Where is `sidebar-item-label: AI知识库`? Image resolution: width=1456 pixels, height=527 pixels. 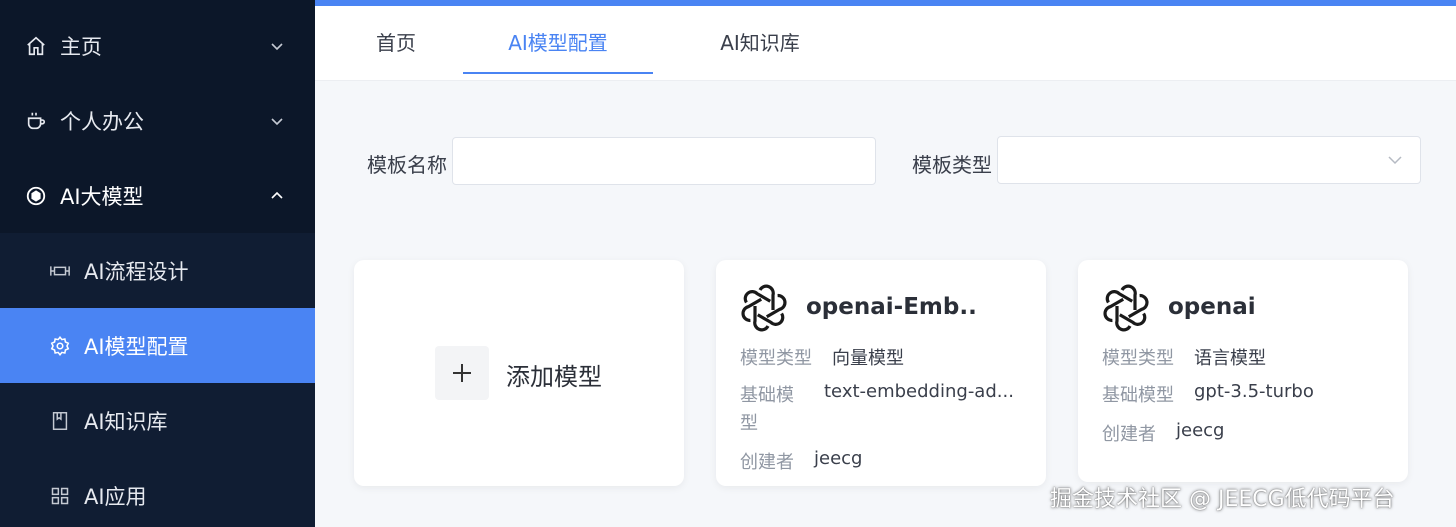
sidebar-item-label: AI知识库 is located at coordinates (126, 421).